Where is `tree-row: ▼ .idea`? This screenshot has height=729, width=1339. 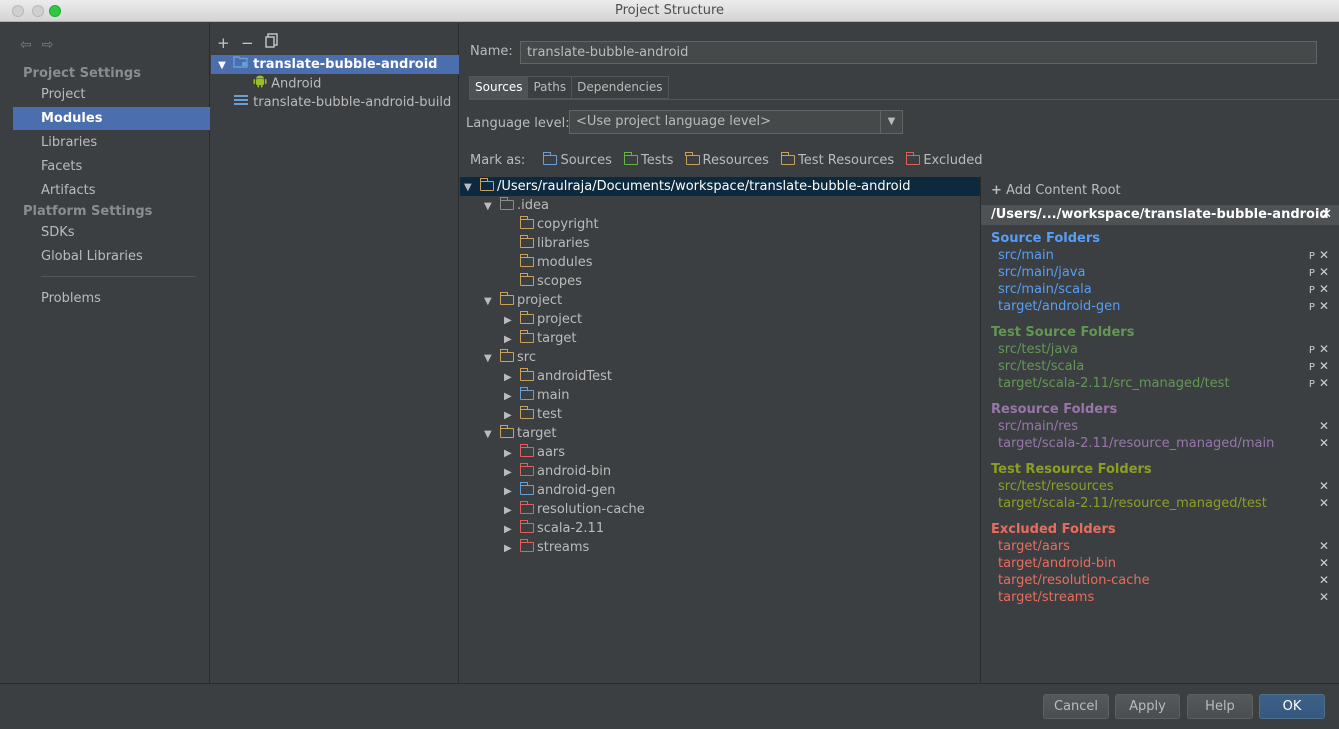
tree-row: ▼ .idea is located at coordinates (516, 205).